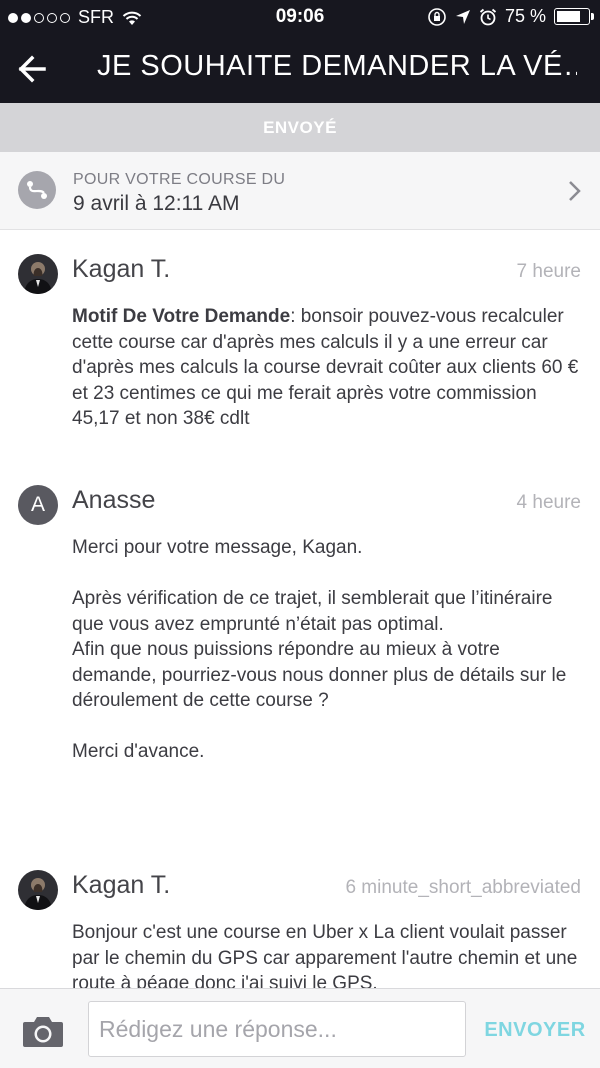 This screenshot has height=1068, width=600. I want to click on status-bar: SFR 09:06 75 %, so click(300, 17).